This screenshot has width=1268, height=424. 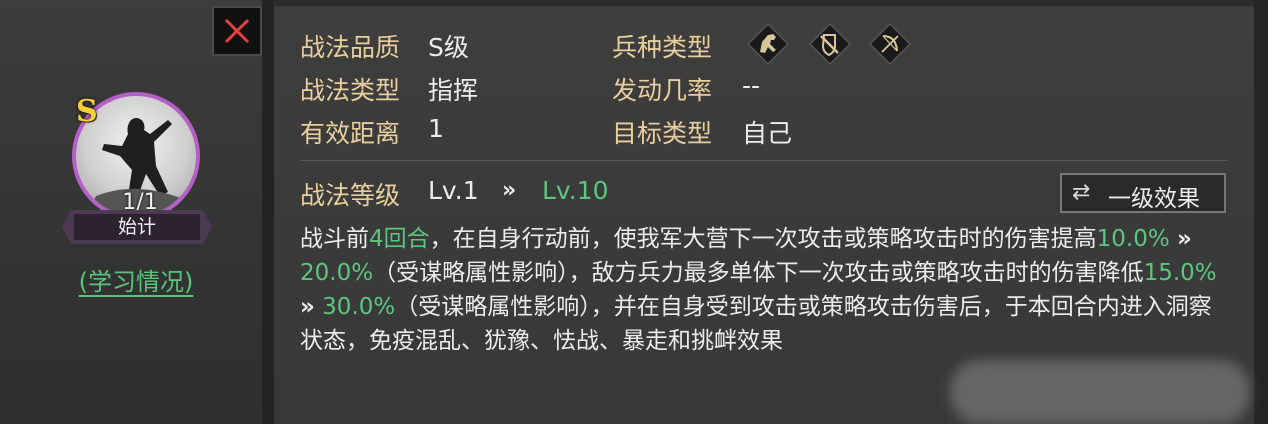 I want to click on quality-value: S级, so click(x=448, y=47).